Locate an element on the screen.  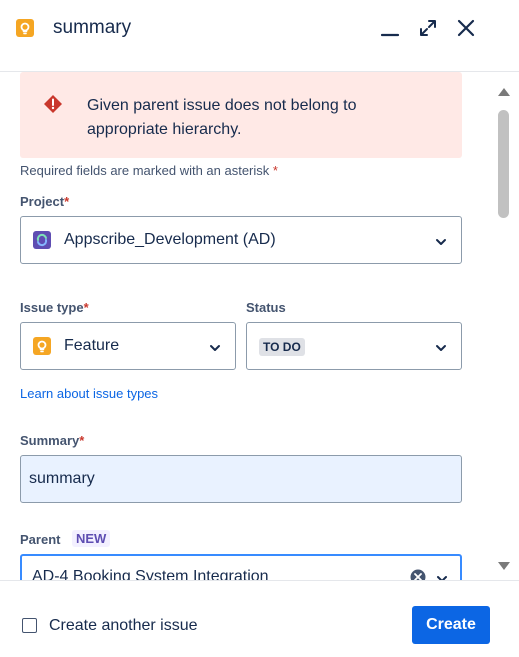
project-select: Appscribe_Development (AD) is located at coordinates (241, 240).